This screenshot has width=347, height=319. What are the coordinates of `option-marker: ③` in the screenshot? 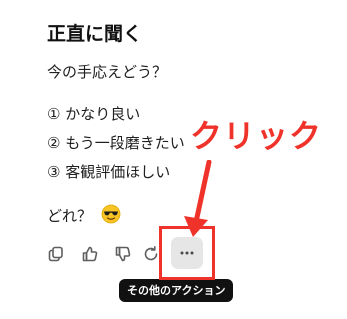 It's located at (54, 172).